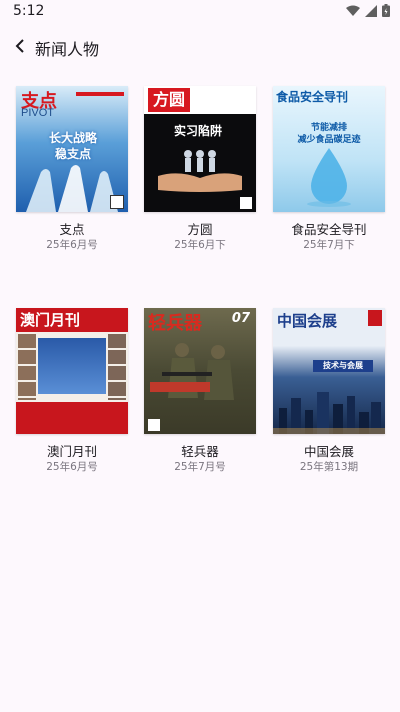 The image size is (400, 712). What do you see at coordinates (169, 100) in the screenshot?
I see `cover-title: 方圆` at bounding box center [169, 100].